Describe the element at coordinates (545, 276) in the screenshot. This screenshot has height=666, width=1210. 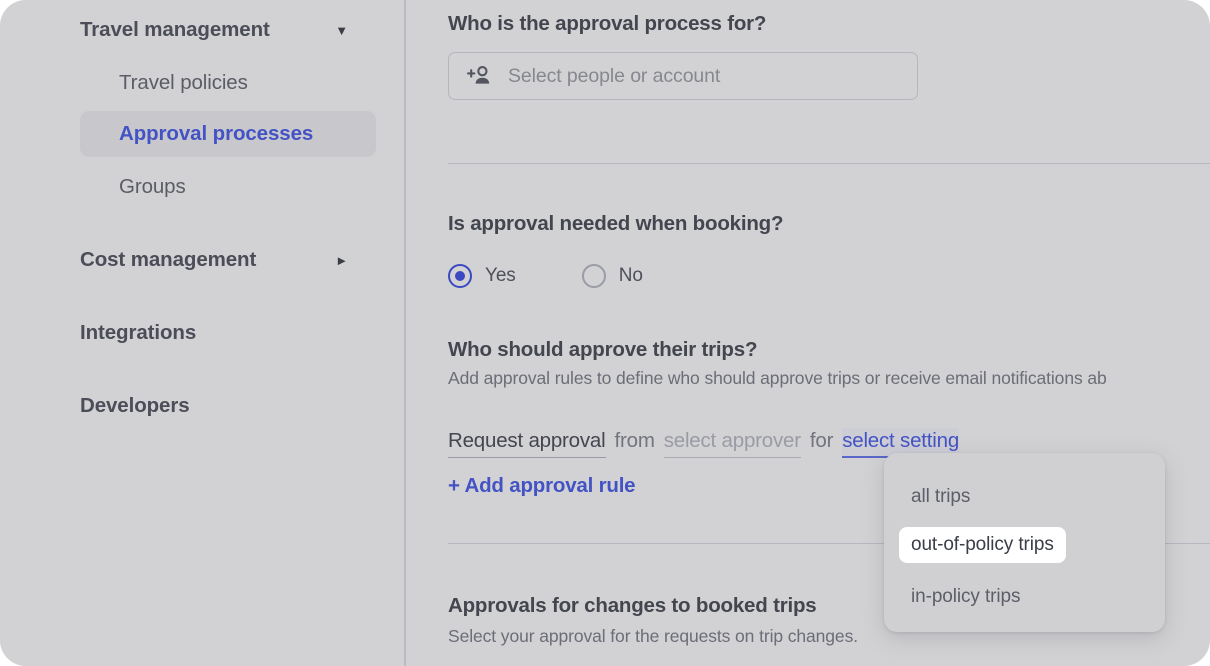
I see `approval-needed-radio-group: Yes No` at that location.